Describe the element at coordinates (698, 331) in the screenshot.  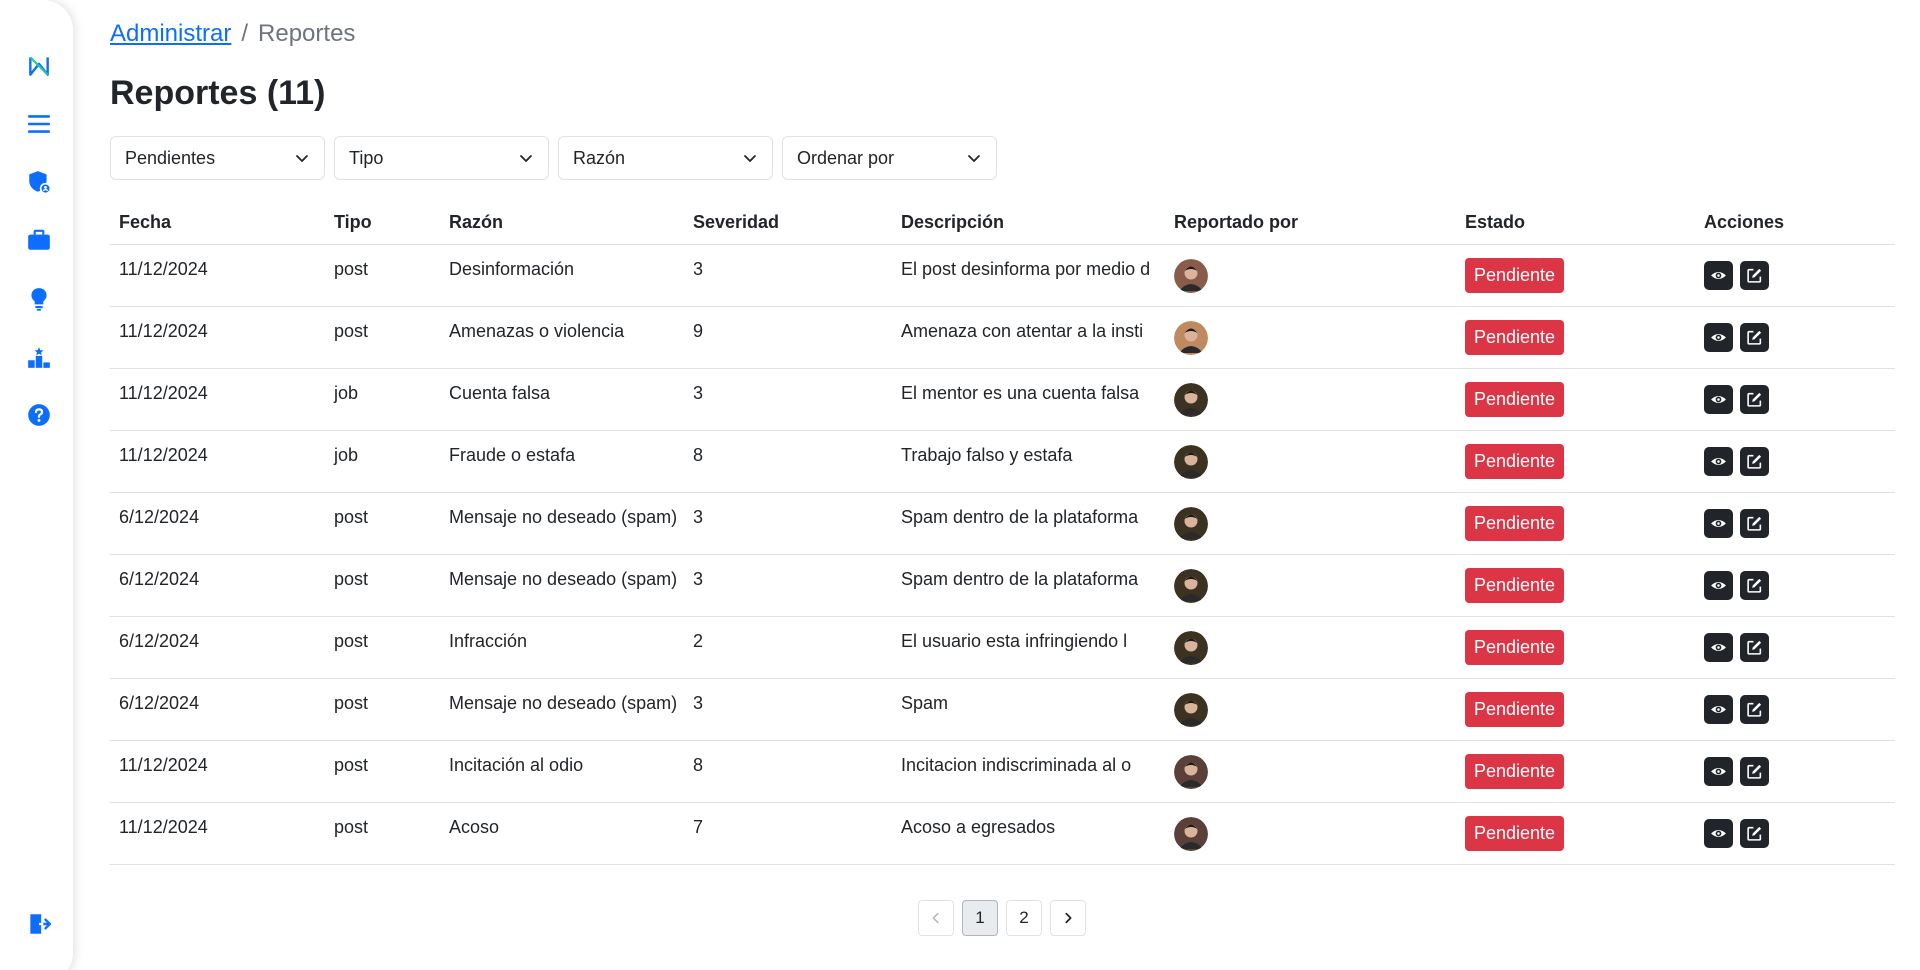
I see `cell-severidad: 9` at that location.